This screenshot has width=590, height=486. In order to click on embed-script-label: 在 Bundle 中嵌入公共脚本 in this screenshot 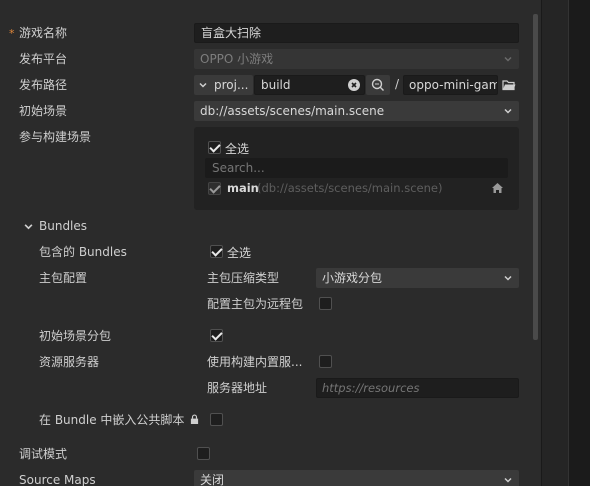, I will do `click(112, 420)`.